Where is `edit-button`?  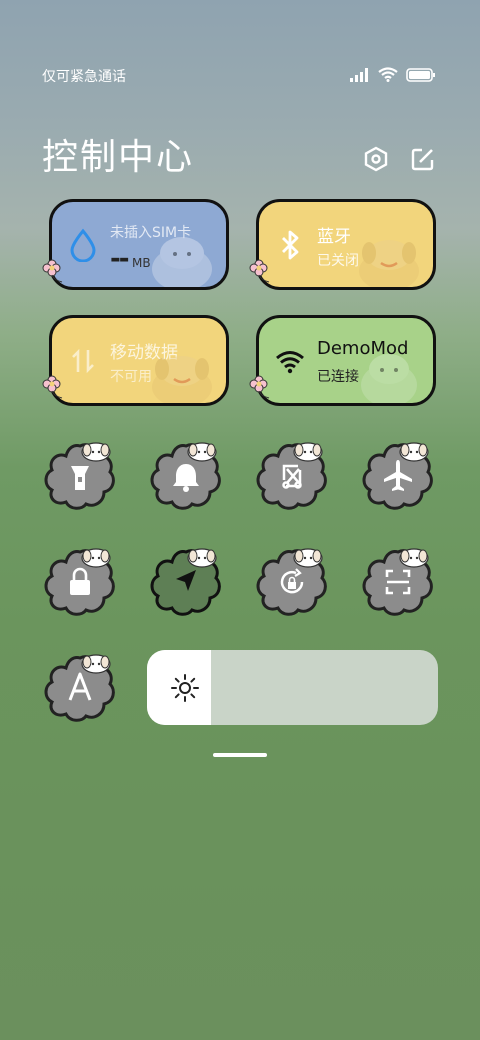
edit-button is located at coordinates (423, 159).